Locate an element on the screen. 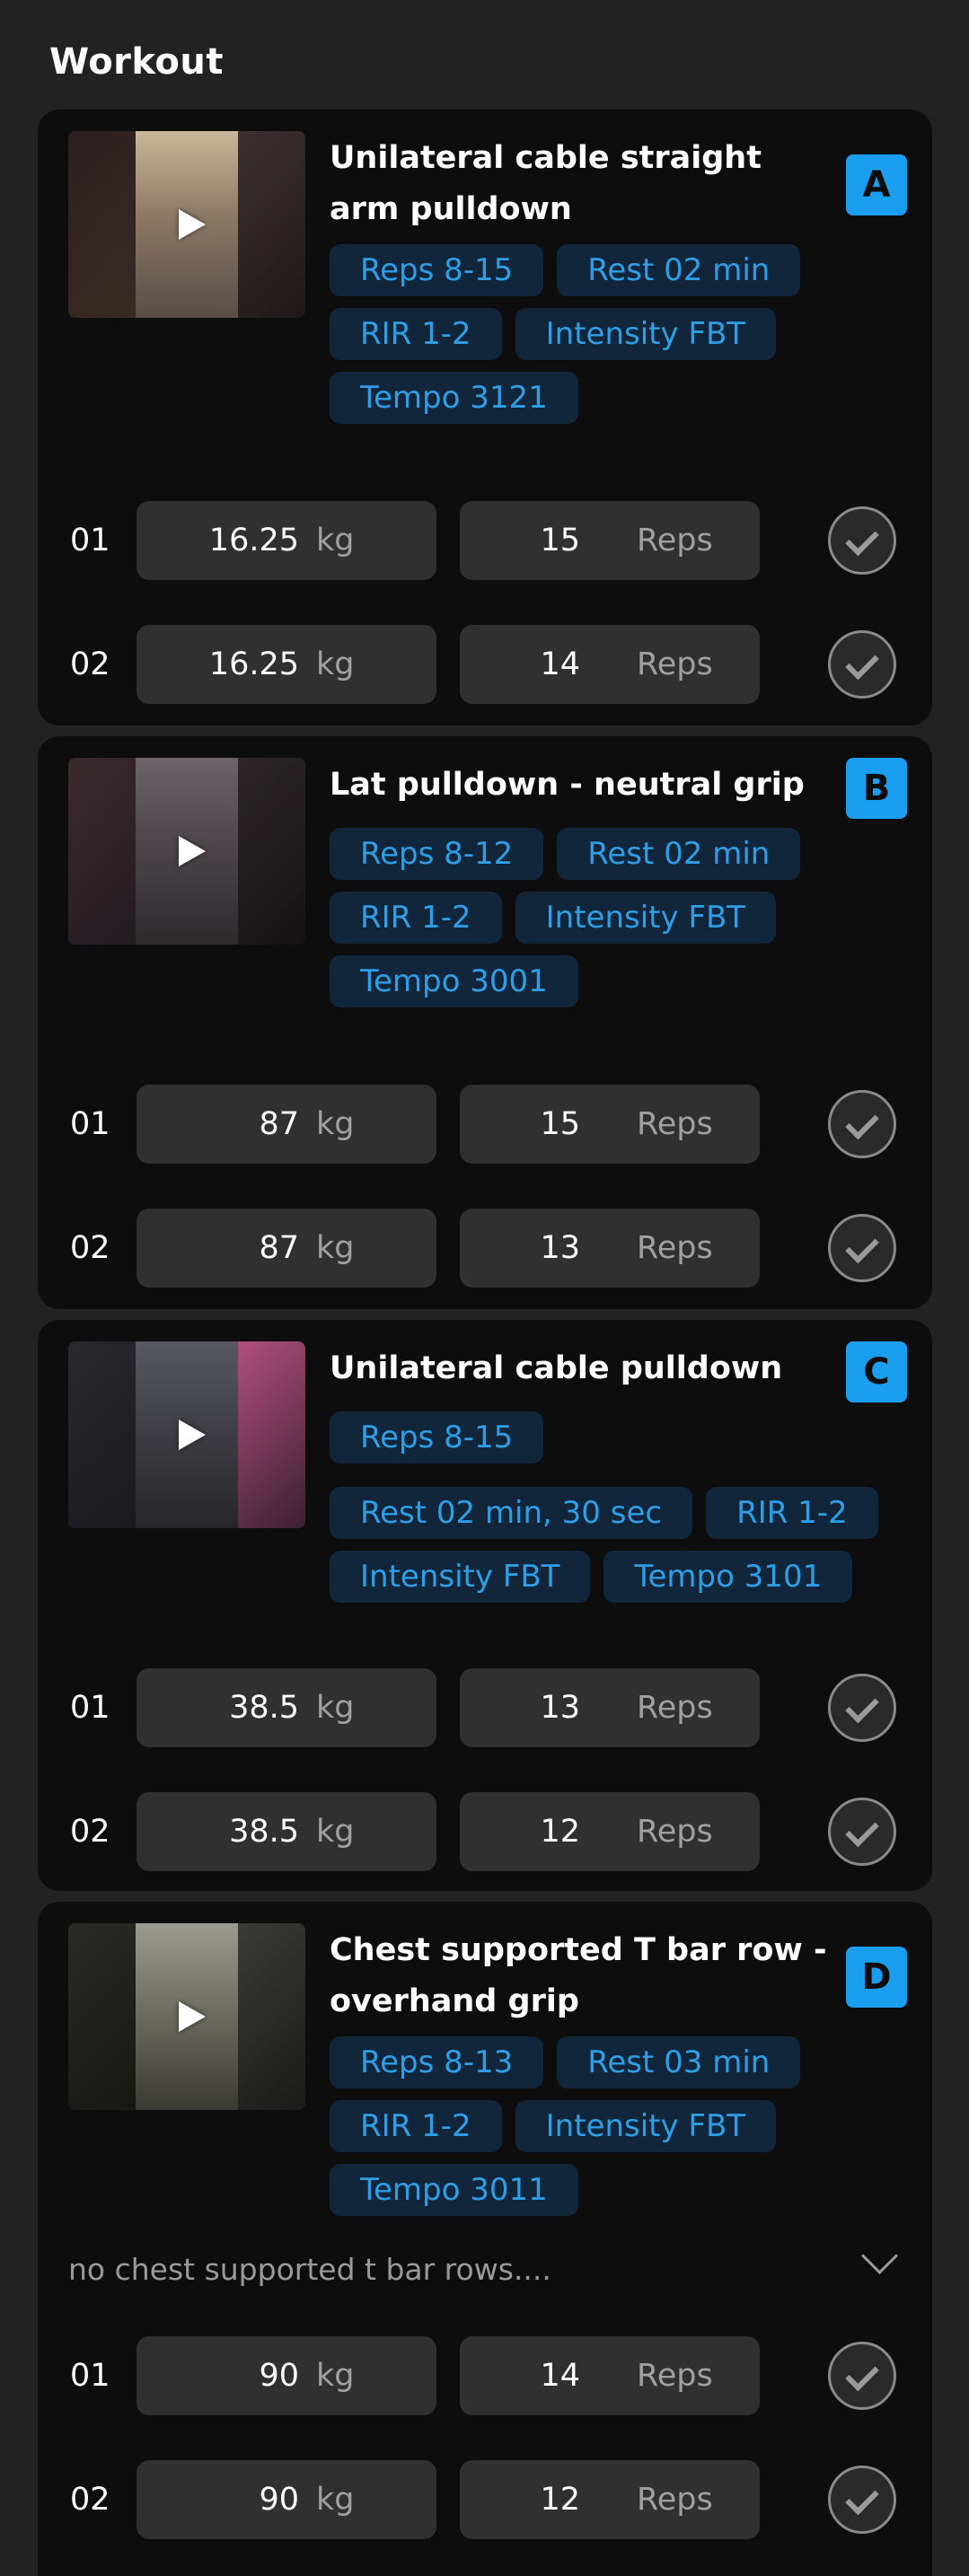  exercise-letter-badge: C is located at coordinates (877, 1371).